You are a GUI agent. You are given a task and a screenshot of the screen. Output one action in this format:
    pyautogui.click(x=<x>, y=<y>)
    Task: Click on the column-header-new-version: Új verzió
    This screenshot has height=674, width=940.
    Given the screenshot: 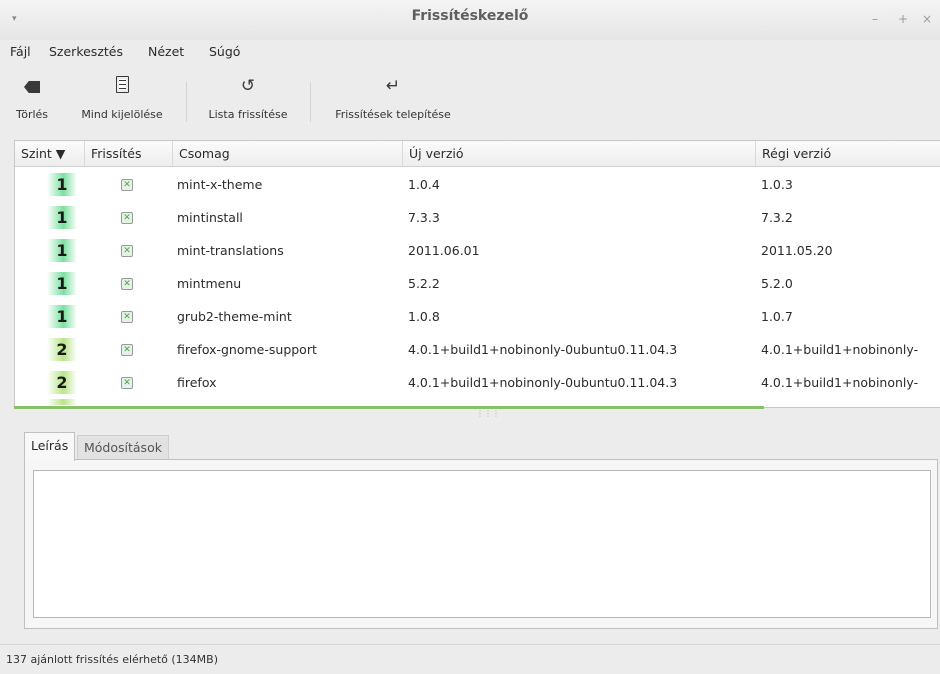 What is the action you would take?
    pyautogui.click(x=579, y=154)
    